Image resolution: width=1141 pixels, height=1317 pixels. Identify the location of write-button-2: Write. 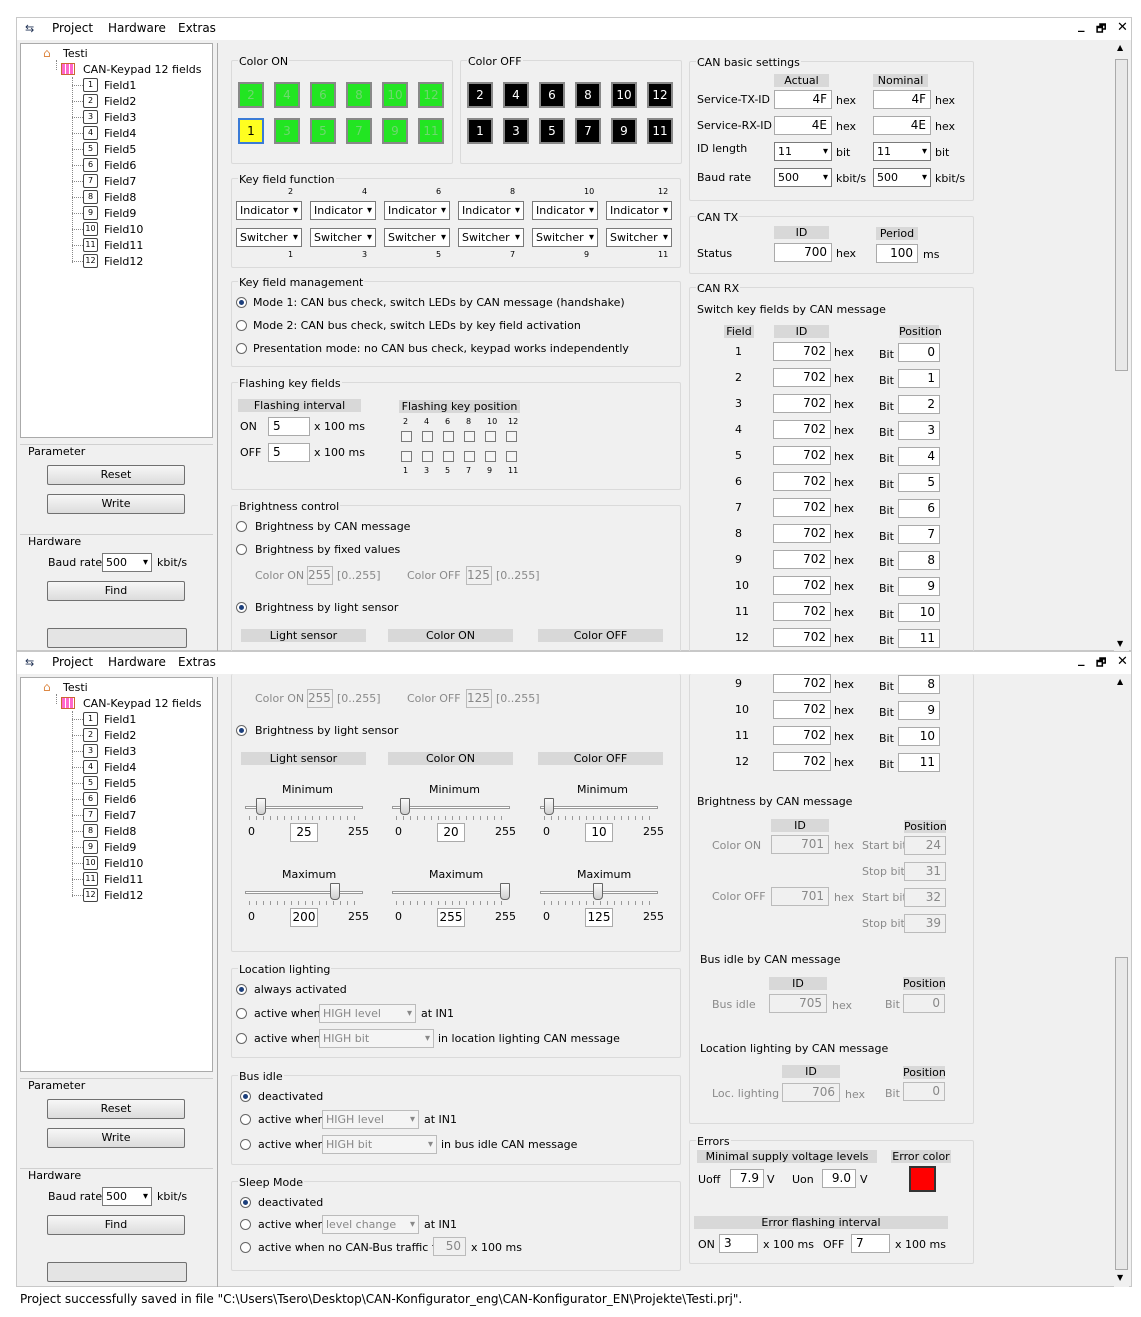
(116, 1138).